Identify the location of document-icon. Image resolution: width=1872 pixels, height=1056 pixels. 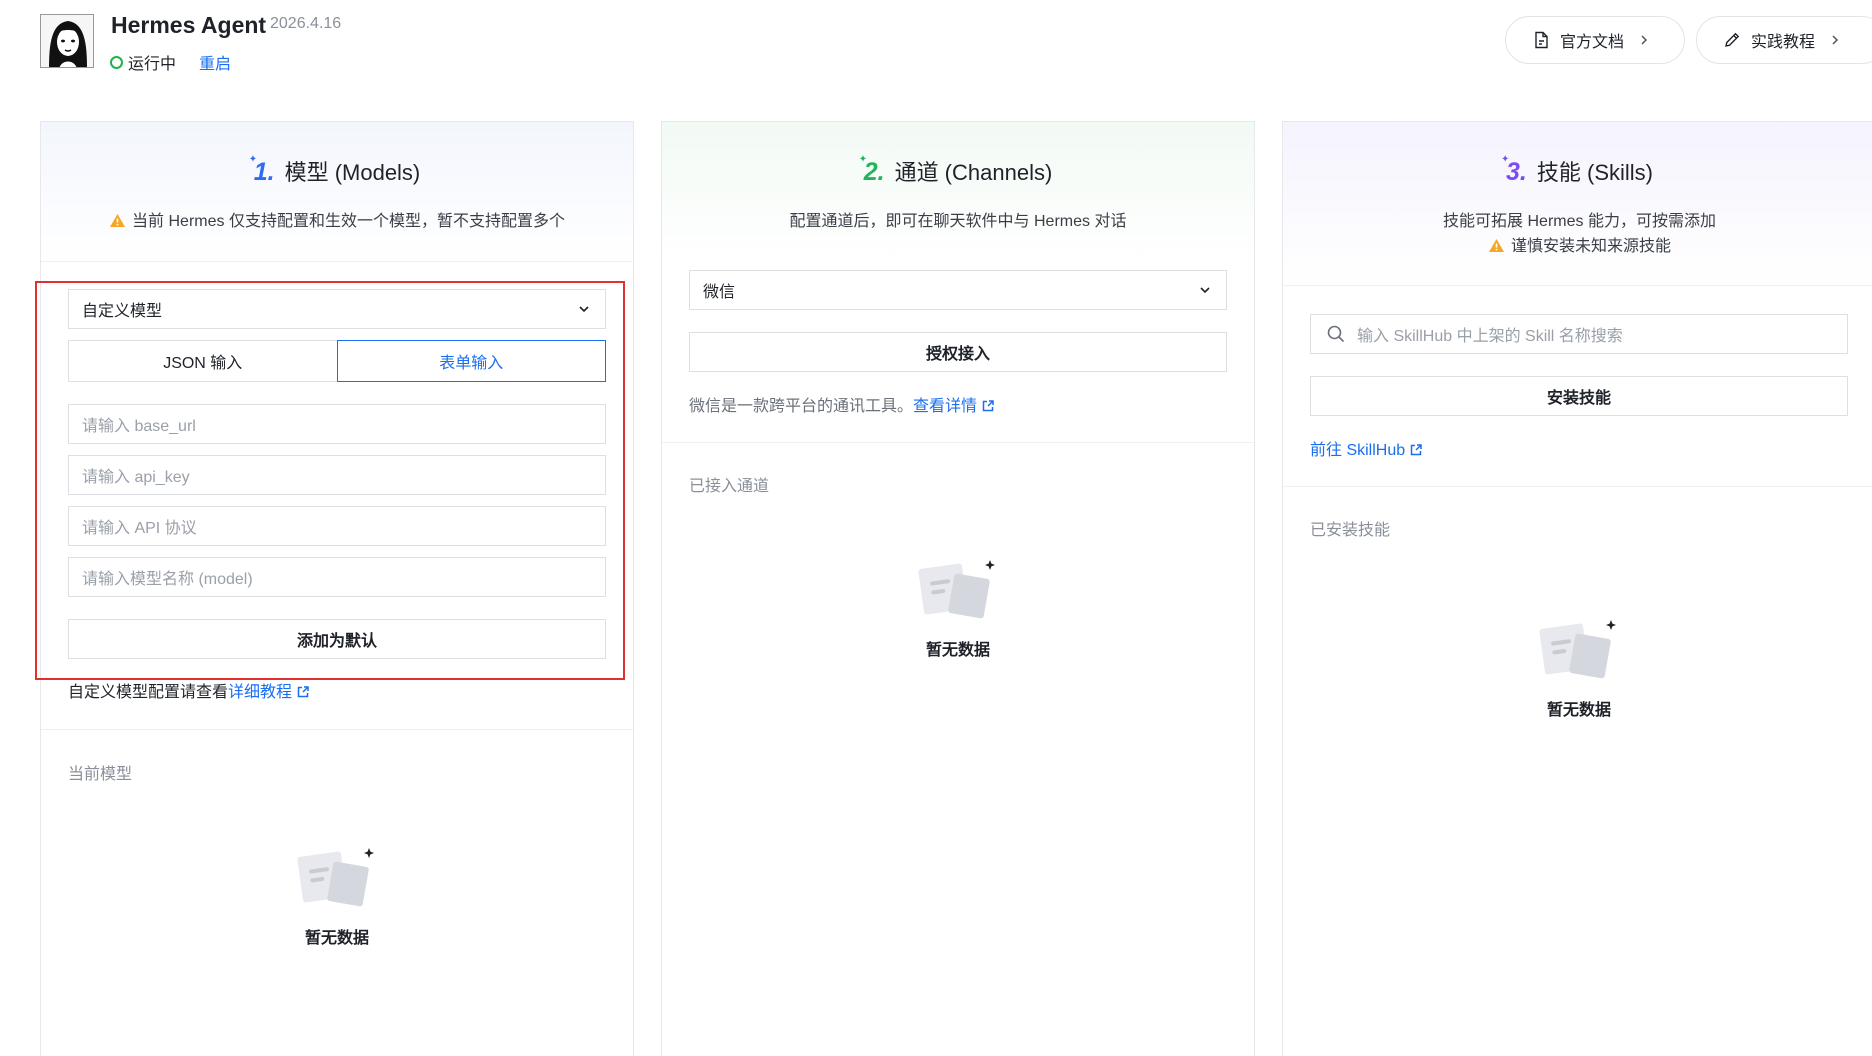
(1541, 40).